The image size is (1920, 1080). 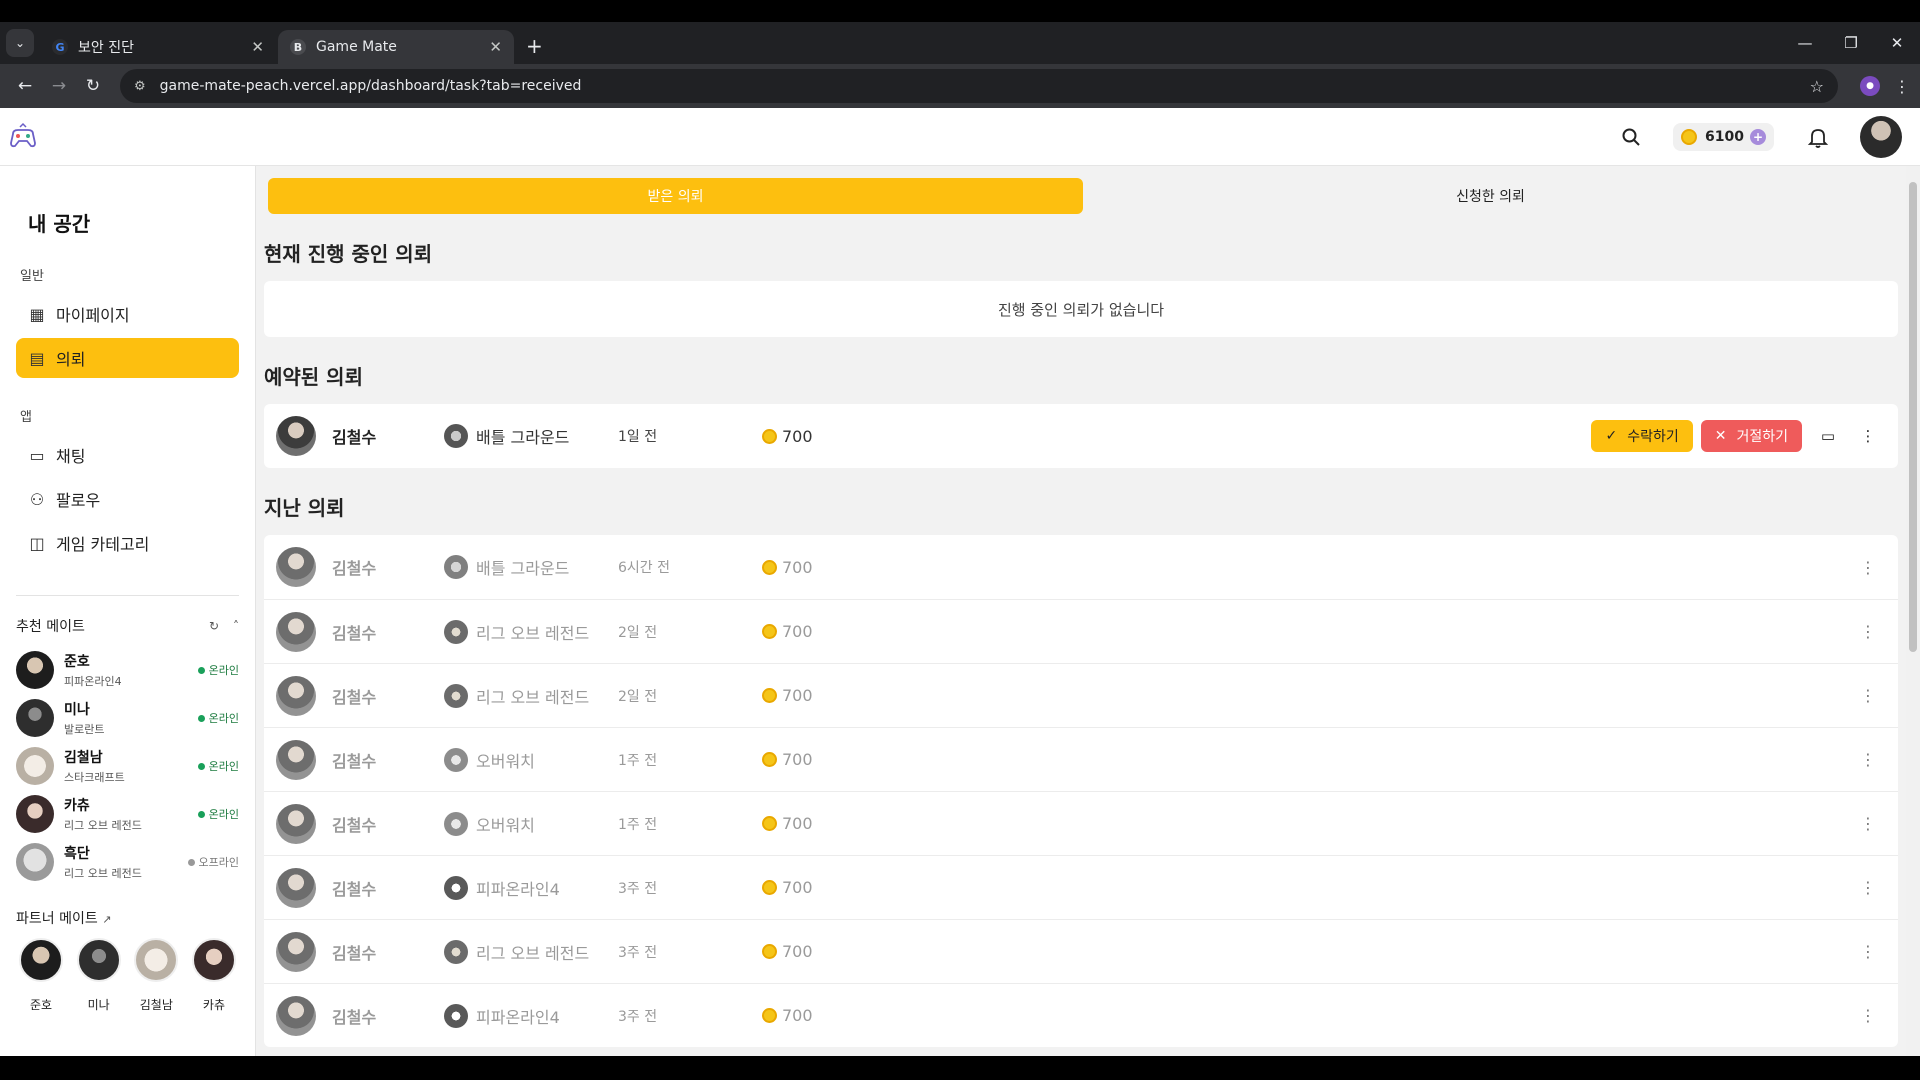 I want to click on sidebar-item-follow: ⚇ 팔로우, so click(x=127, y=499).